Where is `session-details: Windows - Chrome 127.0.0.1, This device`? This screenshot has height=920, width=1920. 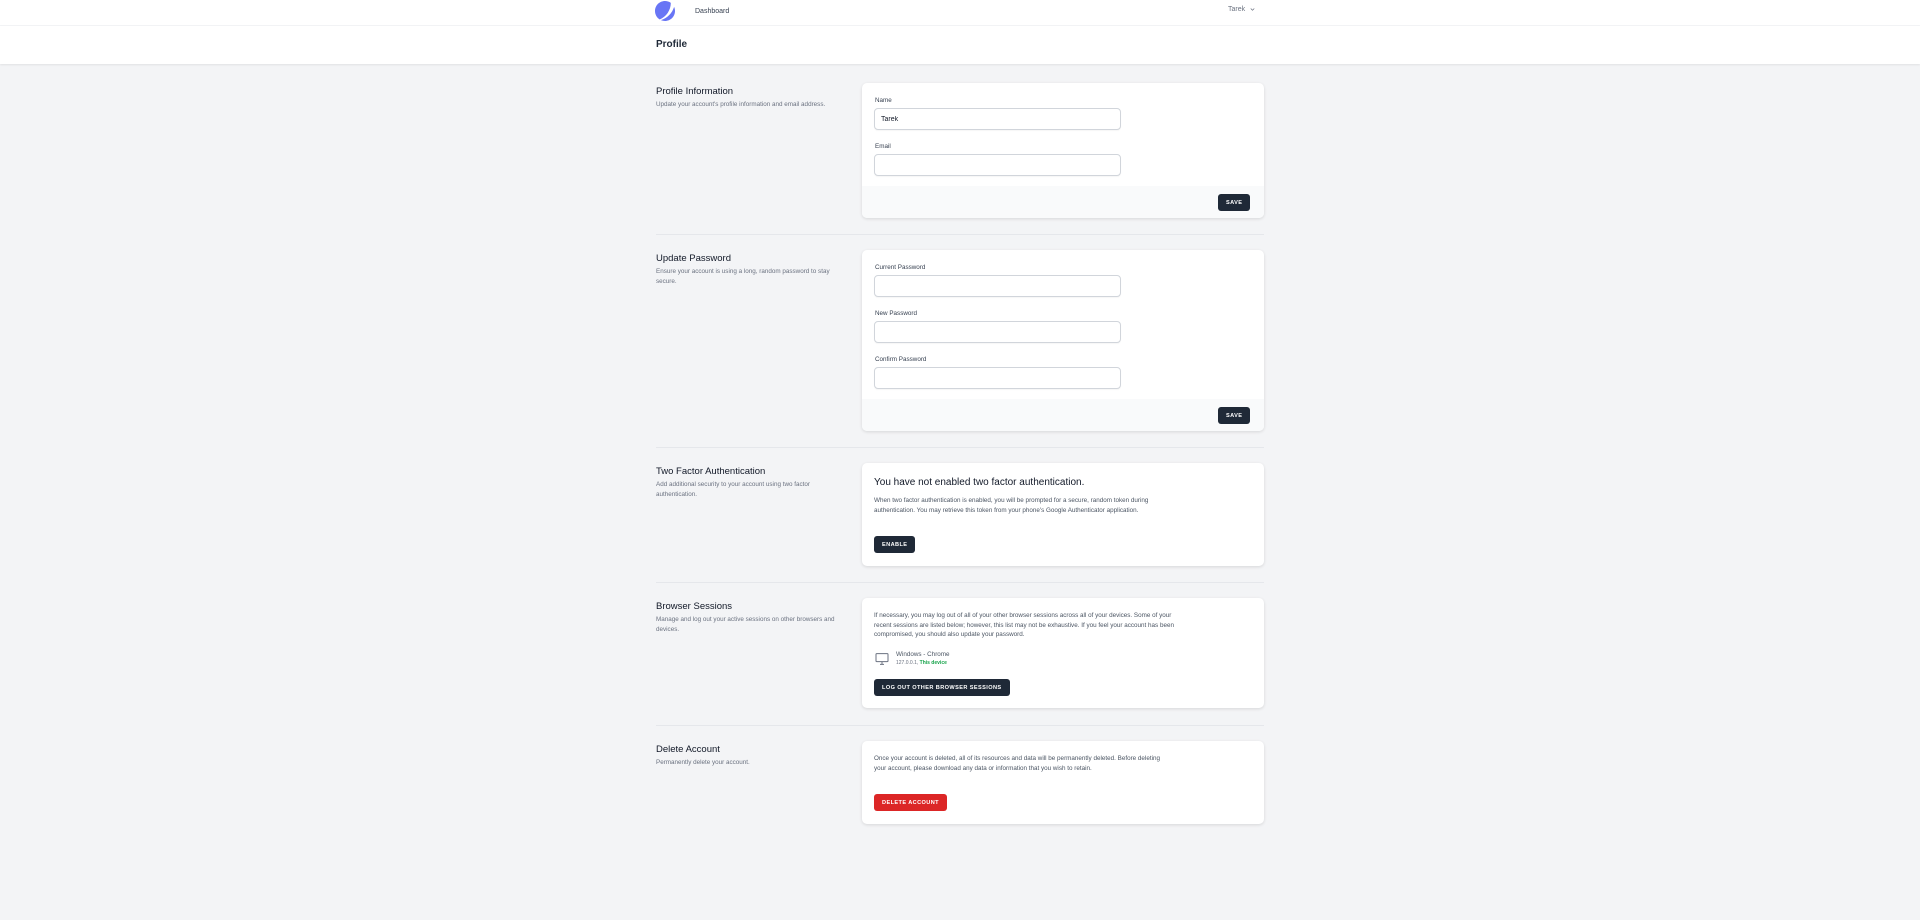
session-details: Windows - Chrome 127.0.0.1, This device is located at coordinates (923, 658).